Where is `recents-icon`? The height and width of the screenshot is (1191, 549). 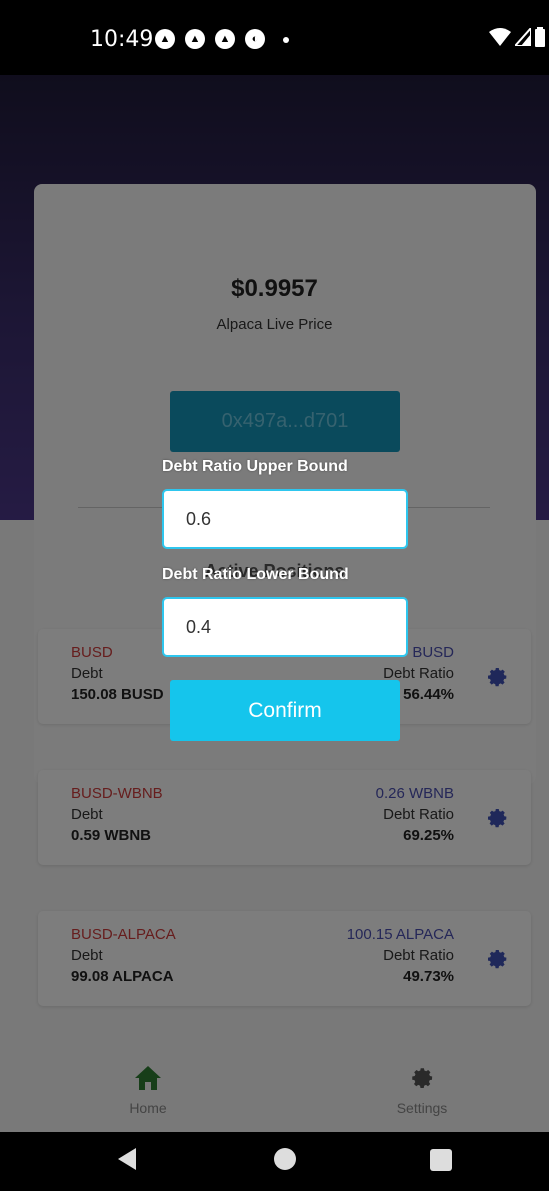 recents-icon is located at coordinates (441, 1160).